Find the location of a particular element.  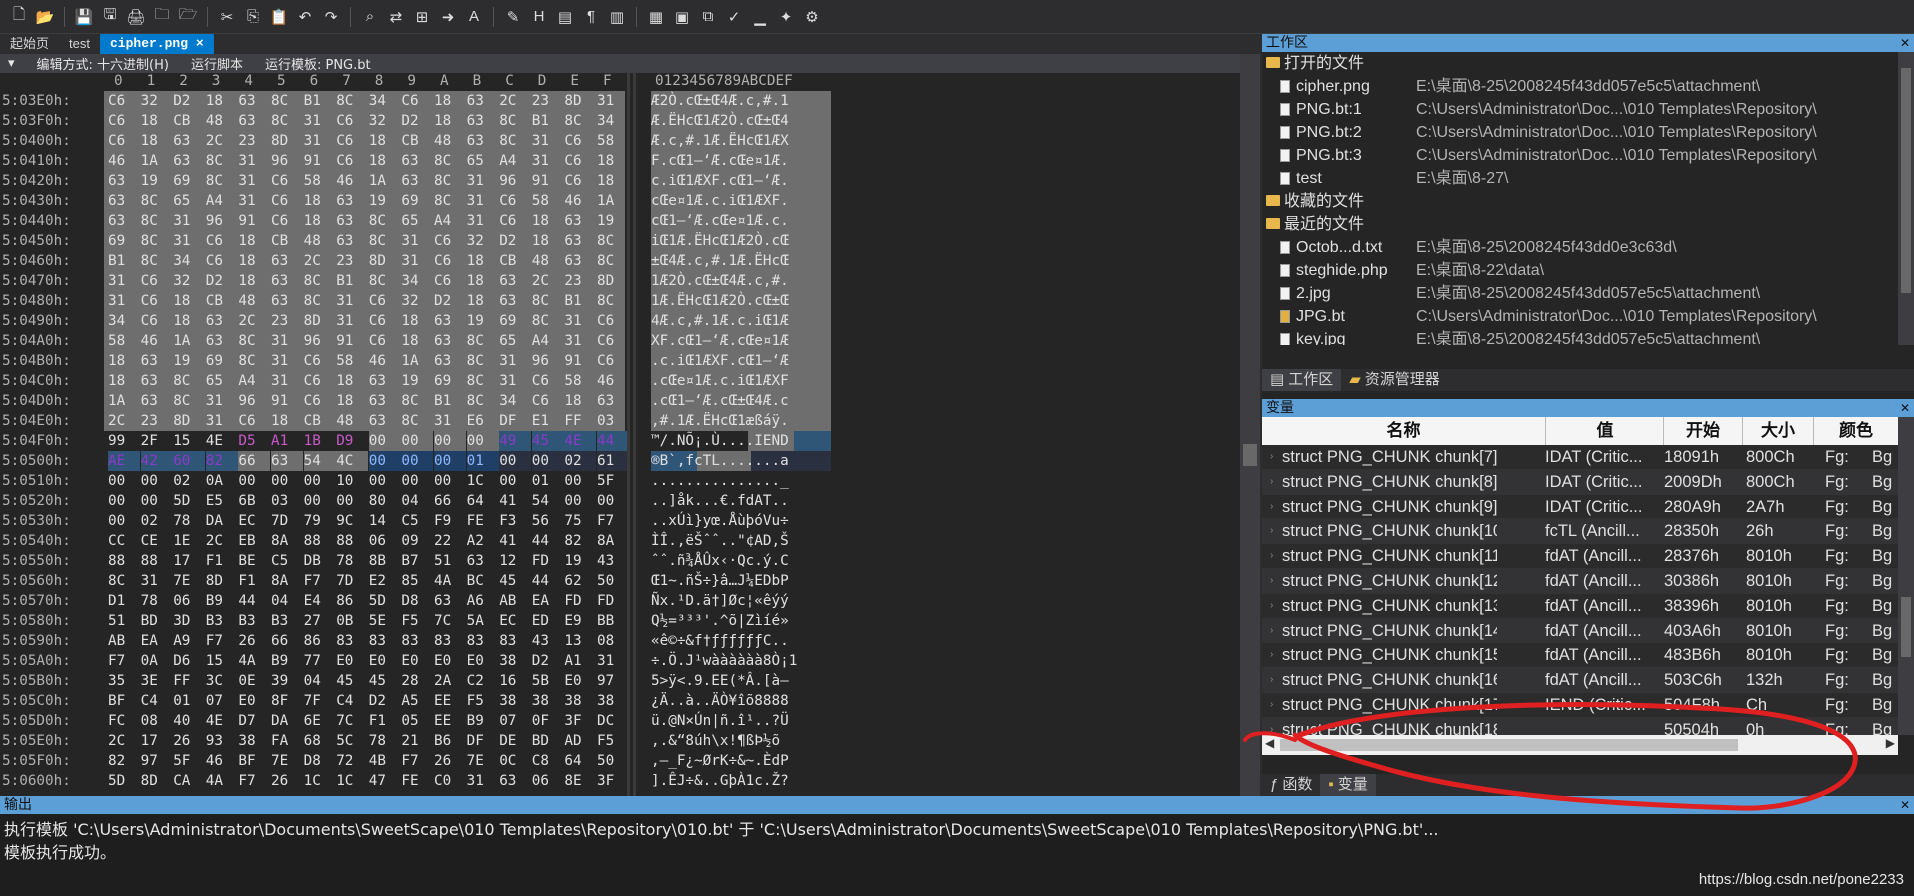

hex-byte: 66 is located at coordinates (254, 461).